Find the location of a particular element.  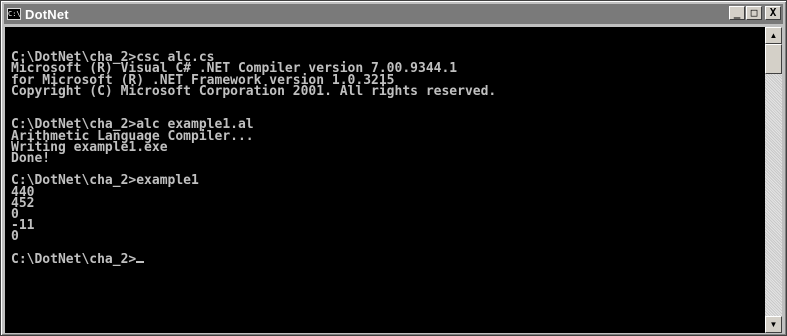

scroll-thumb is located at coordinates (773, 59).